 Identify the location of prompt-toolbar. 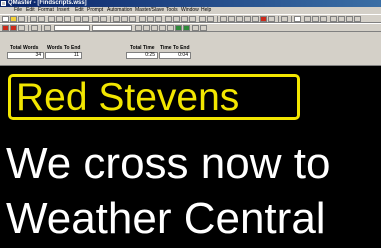
(190, 27).